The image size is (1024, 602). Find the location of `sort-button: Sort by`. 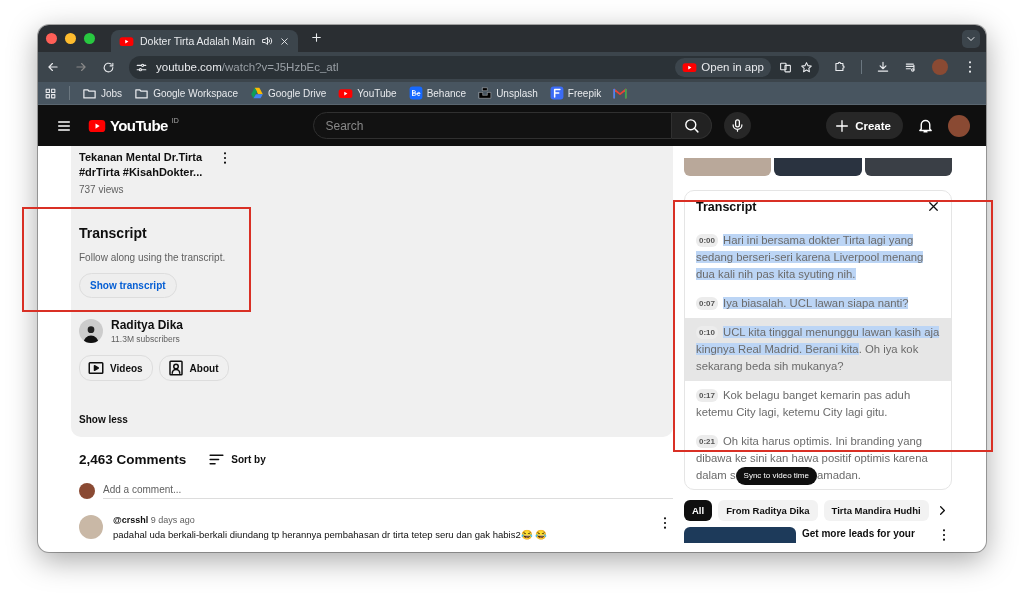

sort-button: Sort by is located at coordinates (237, 459).